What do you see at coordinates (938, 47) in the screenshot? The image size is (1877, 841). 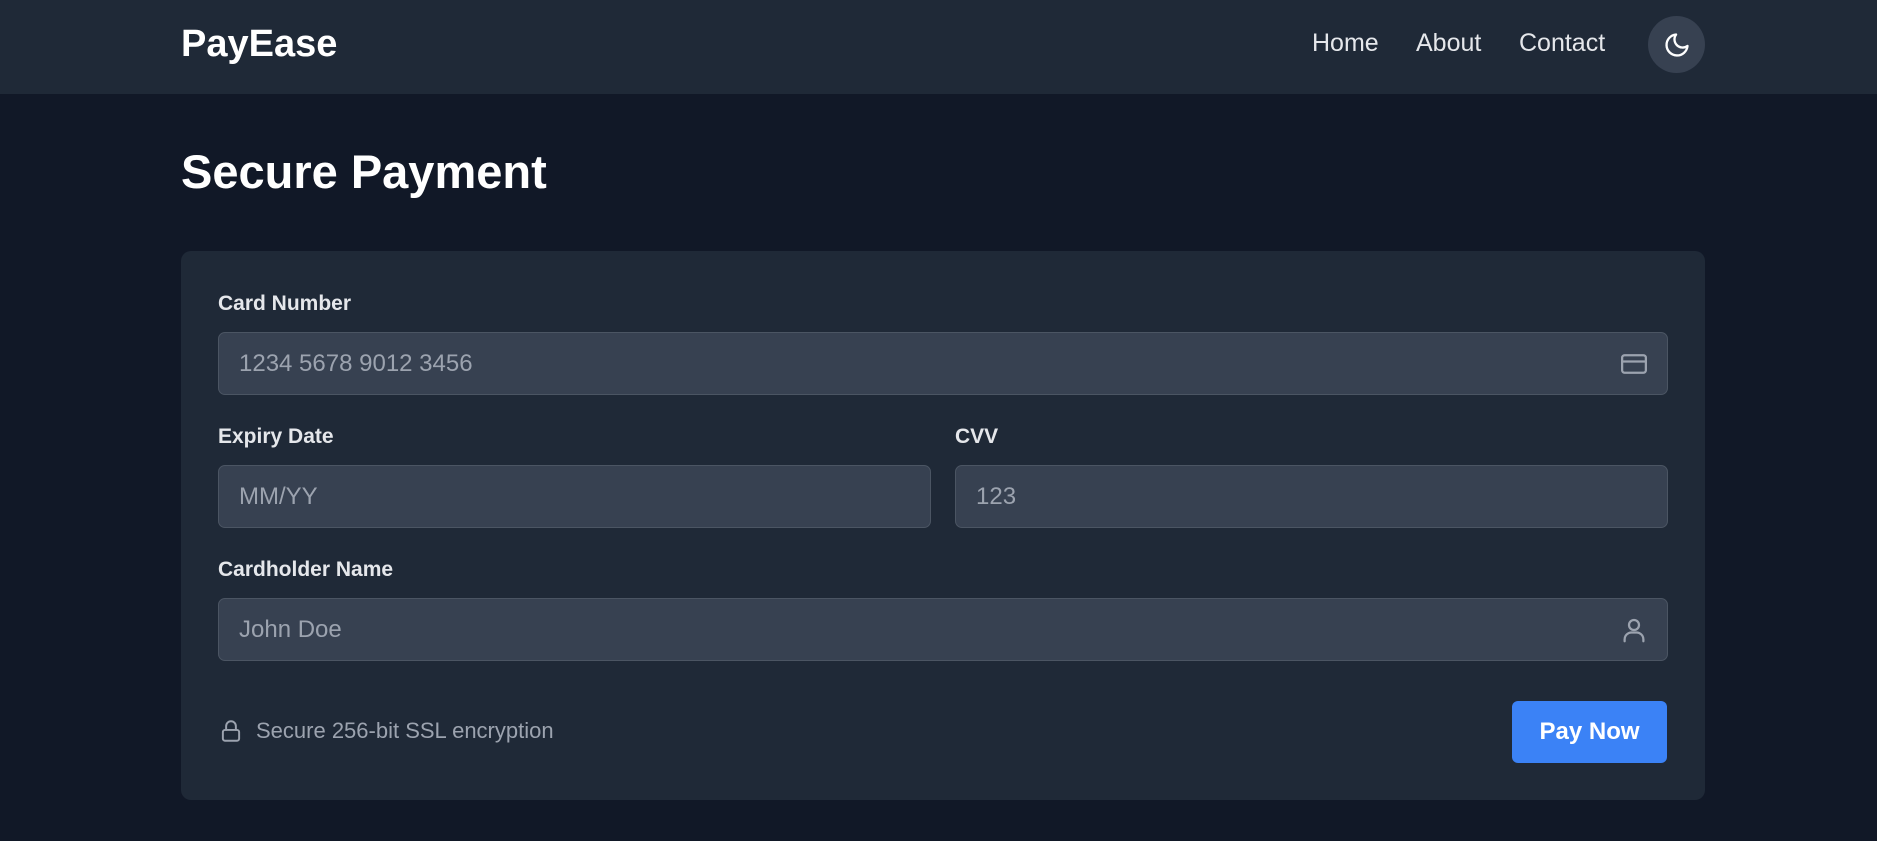 I see `navbar: PayEase Home About Contact` at bounding box center [938, 47].